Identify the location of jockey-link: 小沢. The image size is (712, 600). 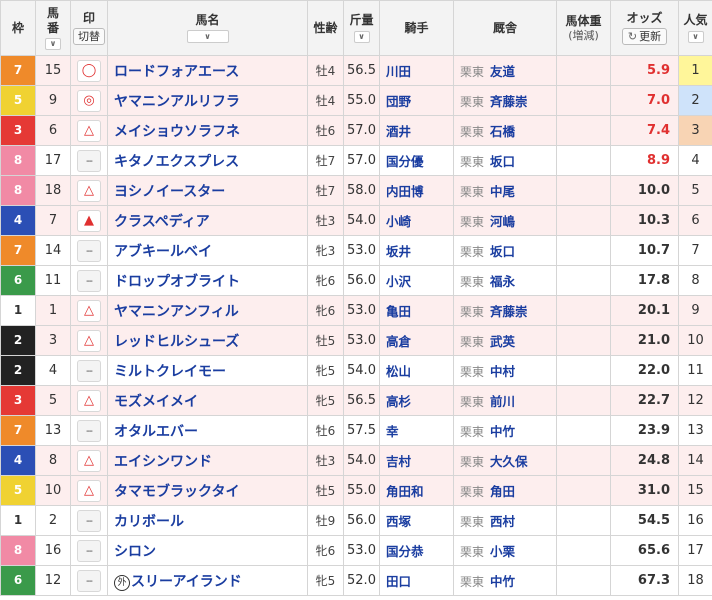
(398, 281).